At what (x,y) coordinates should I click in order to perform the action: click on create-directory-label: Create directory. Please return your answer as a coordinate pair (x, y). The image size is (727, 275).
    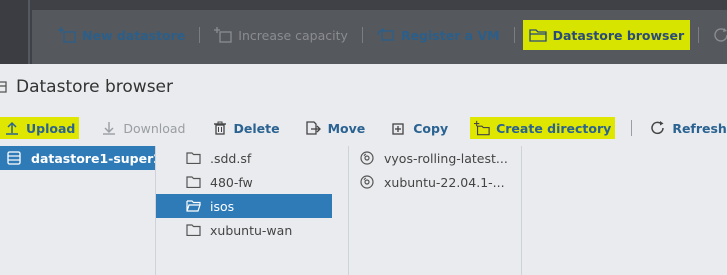
    Looking at the image, I should click on (554, 128).